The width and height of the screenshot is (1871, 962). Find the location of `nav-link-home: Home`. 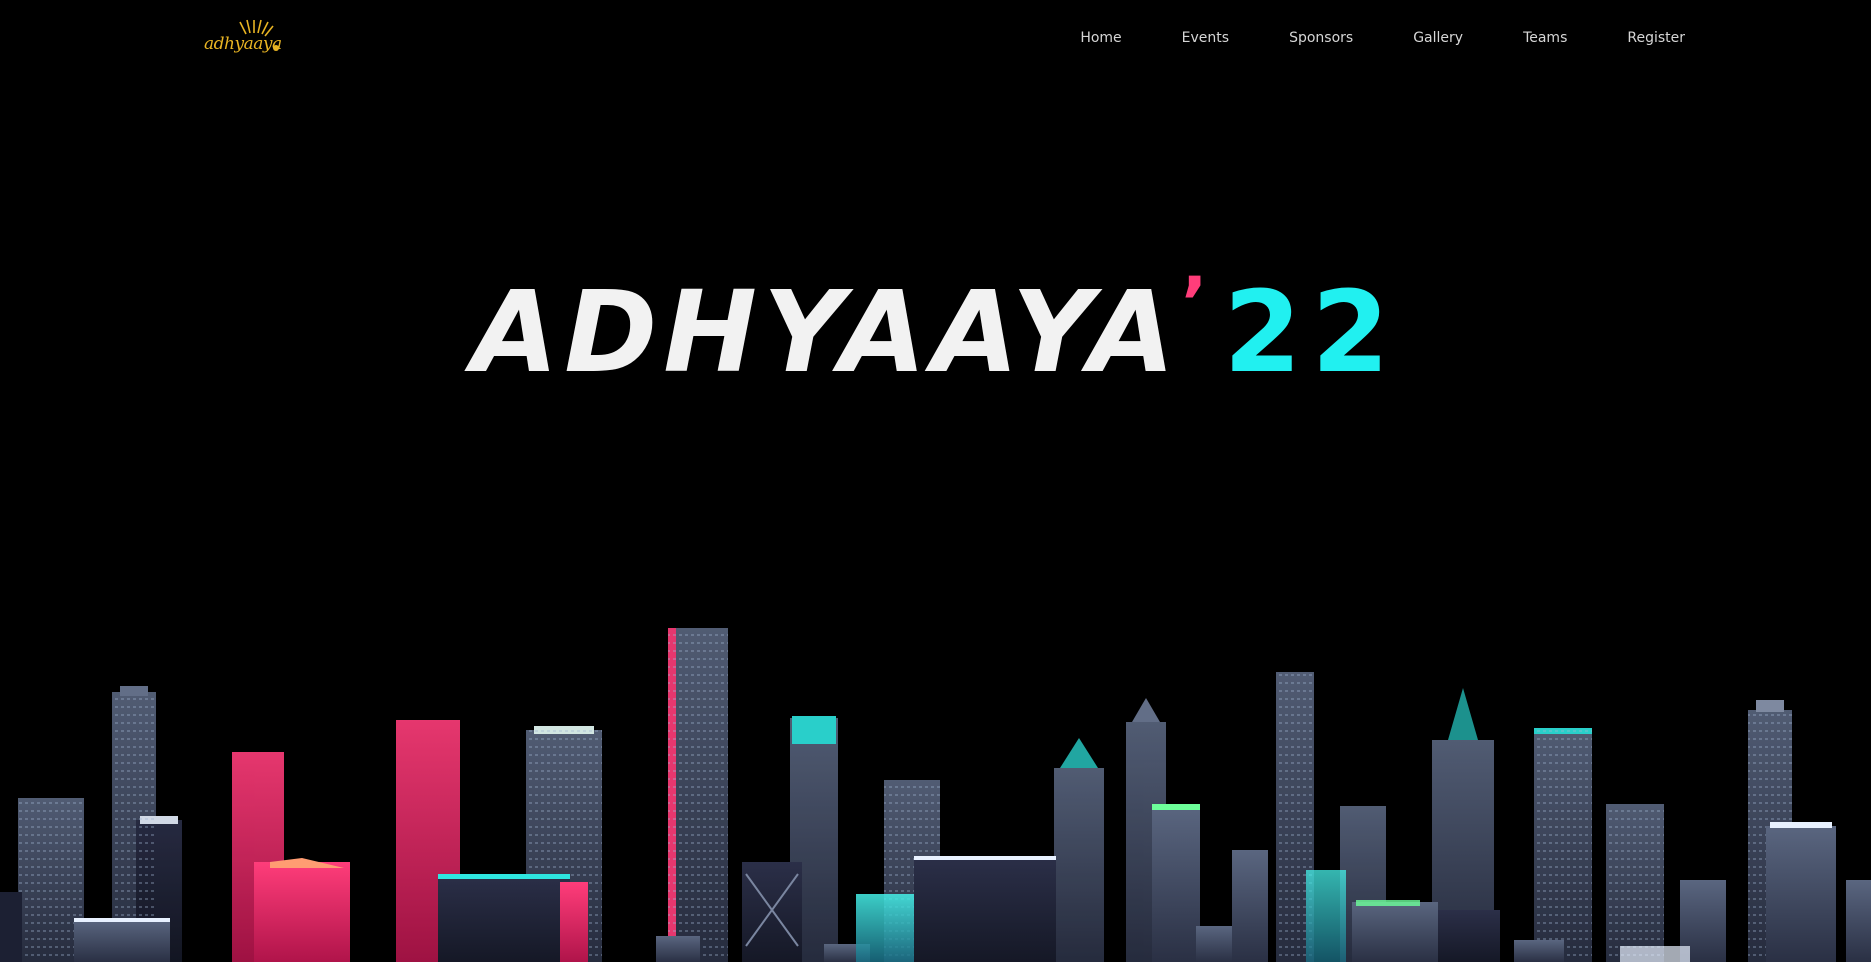

nav-link-home: Home is located at coordinates (1100, 38).